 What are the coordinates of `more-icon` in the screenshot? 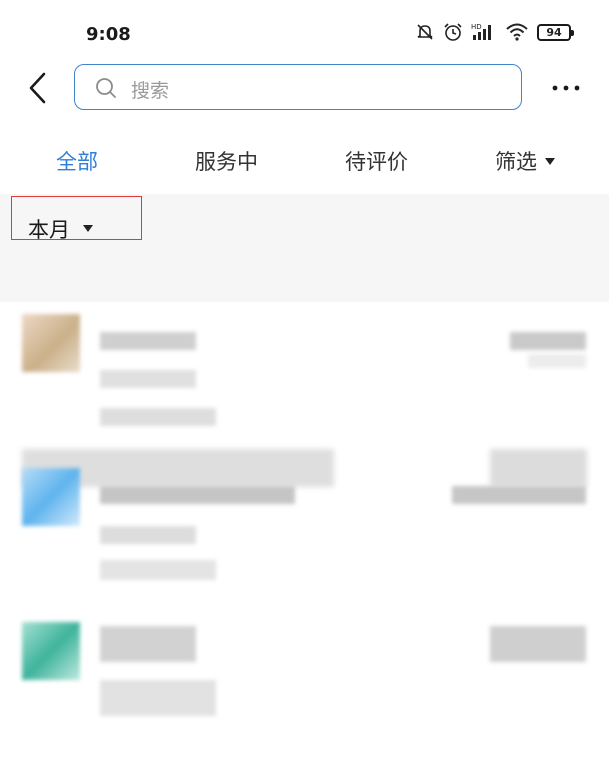 It's located at (566, 88).